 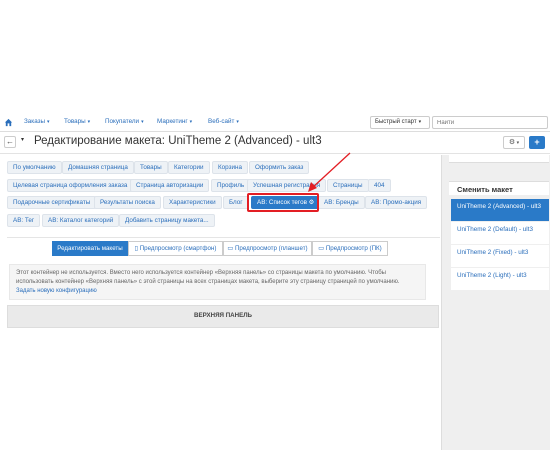 What do you see at coordinates (490, 122) in the screenshot?
I see `search-input` at bounding box center [490, 122].